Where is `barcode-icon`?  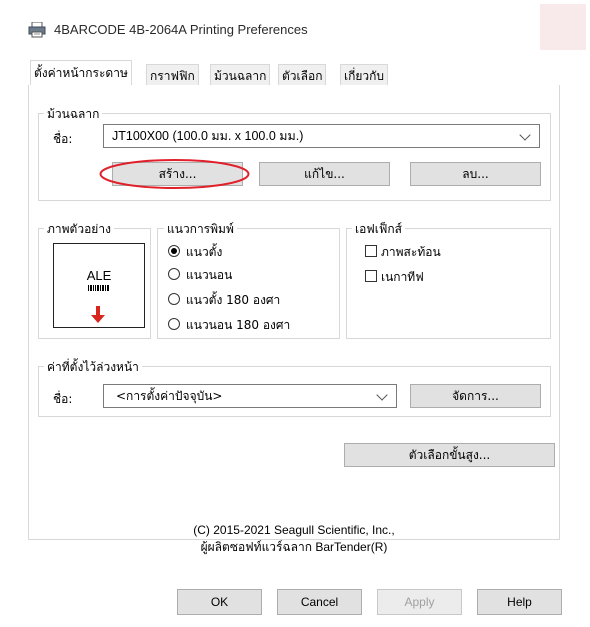 barcode-icon is located at coordinates (98, 288).